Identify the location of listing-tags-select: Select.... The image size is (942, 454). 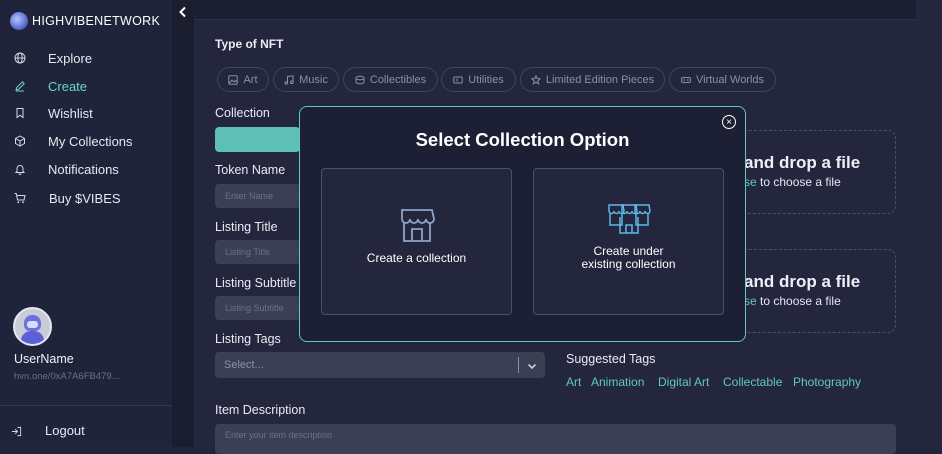
(380, 365).